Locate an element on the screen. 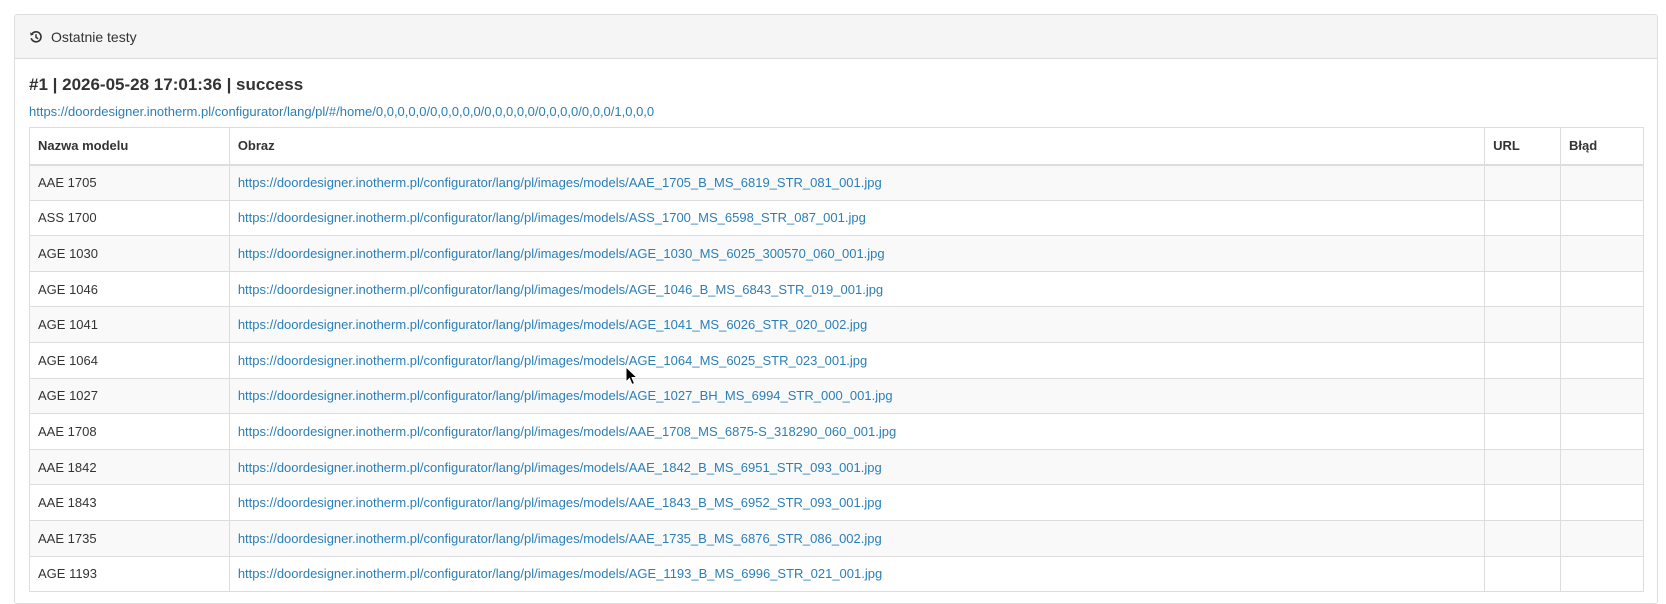  column-header-url: URL is located at coordinates (1523, 146).